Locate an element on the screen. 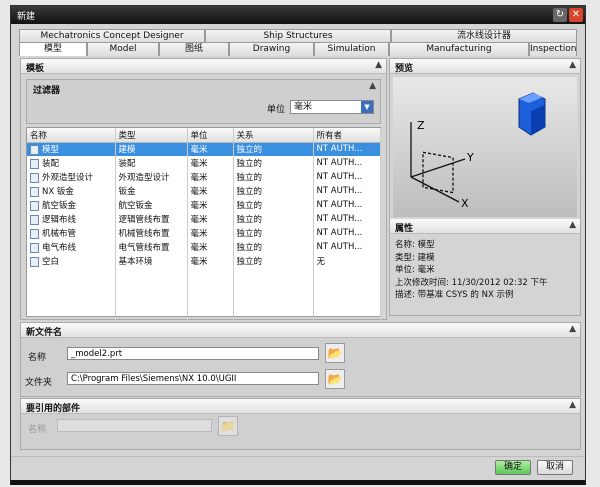  cell-text: 航空钣金 is located at coordinates (135, 206).